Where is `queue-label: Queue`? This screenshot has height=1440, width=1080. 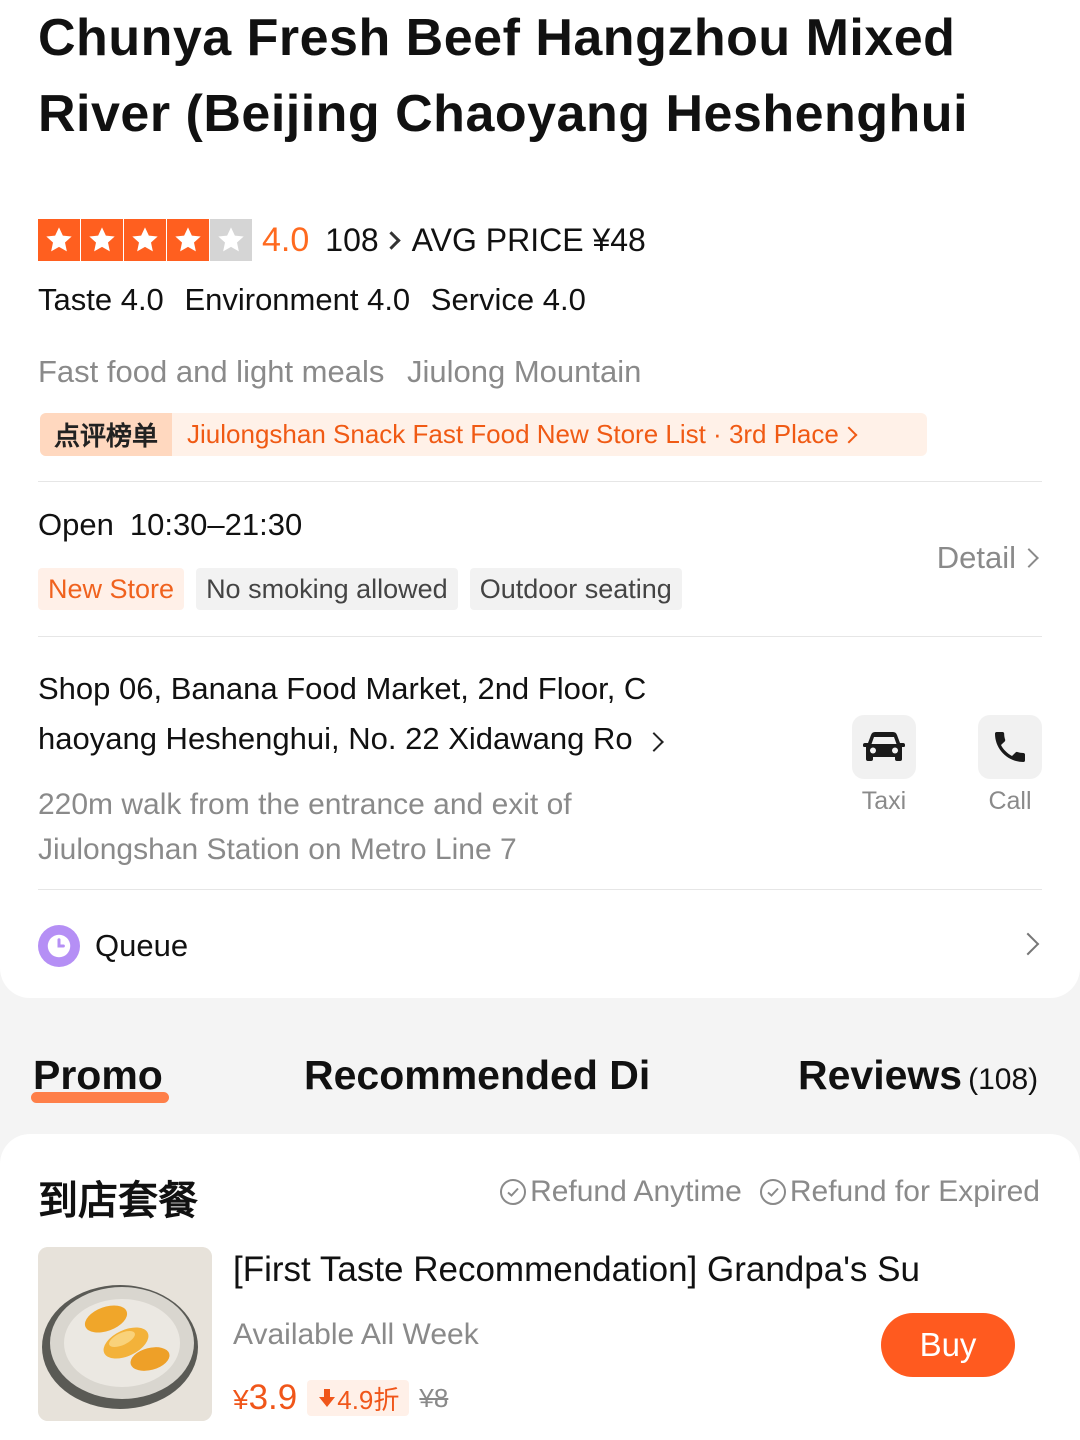
queue-label: Queue is located at coordinates (142, 945).